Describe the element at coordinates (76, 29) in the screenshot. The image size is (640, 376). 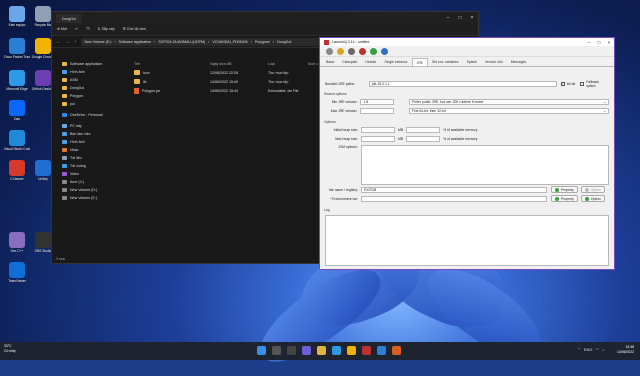
I see `cut-icon: ✂` at that location.